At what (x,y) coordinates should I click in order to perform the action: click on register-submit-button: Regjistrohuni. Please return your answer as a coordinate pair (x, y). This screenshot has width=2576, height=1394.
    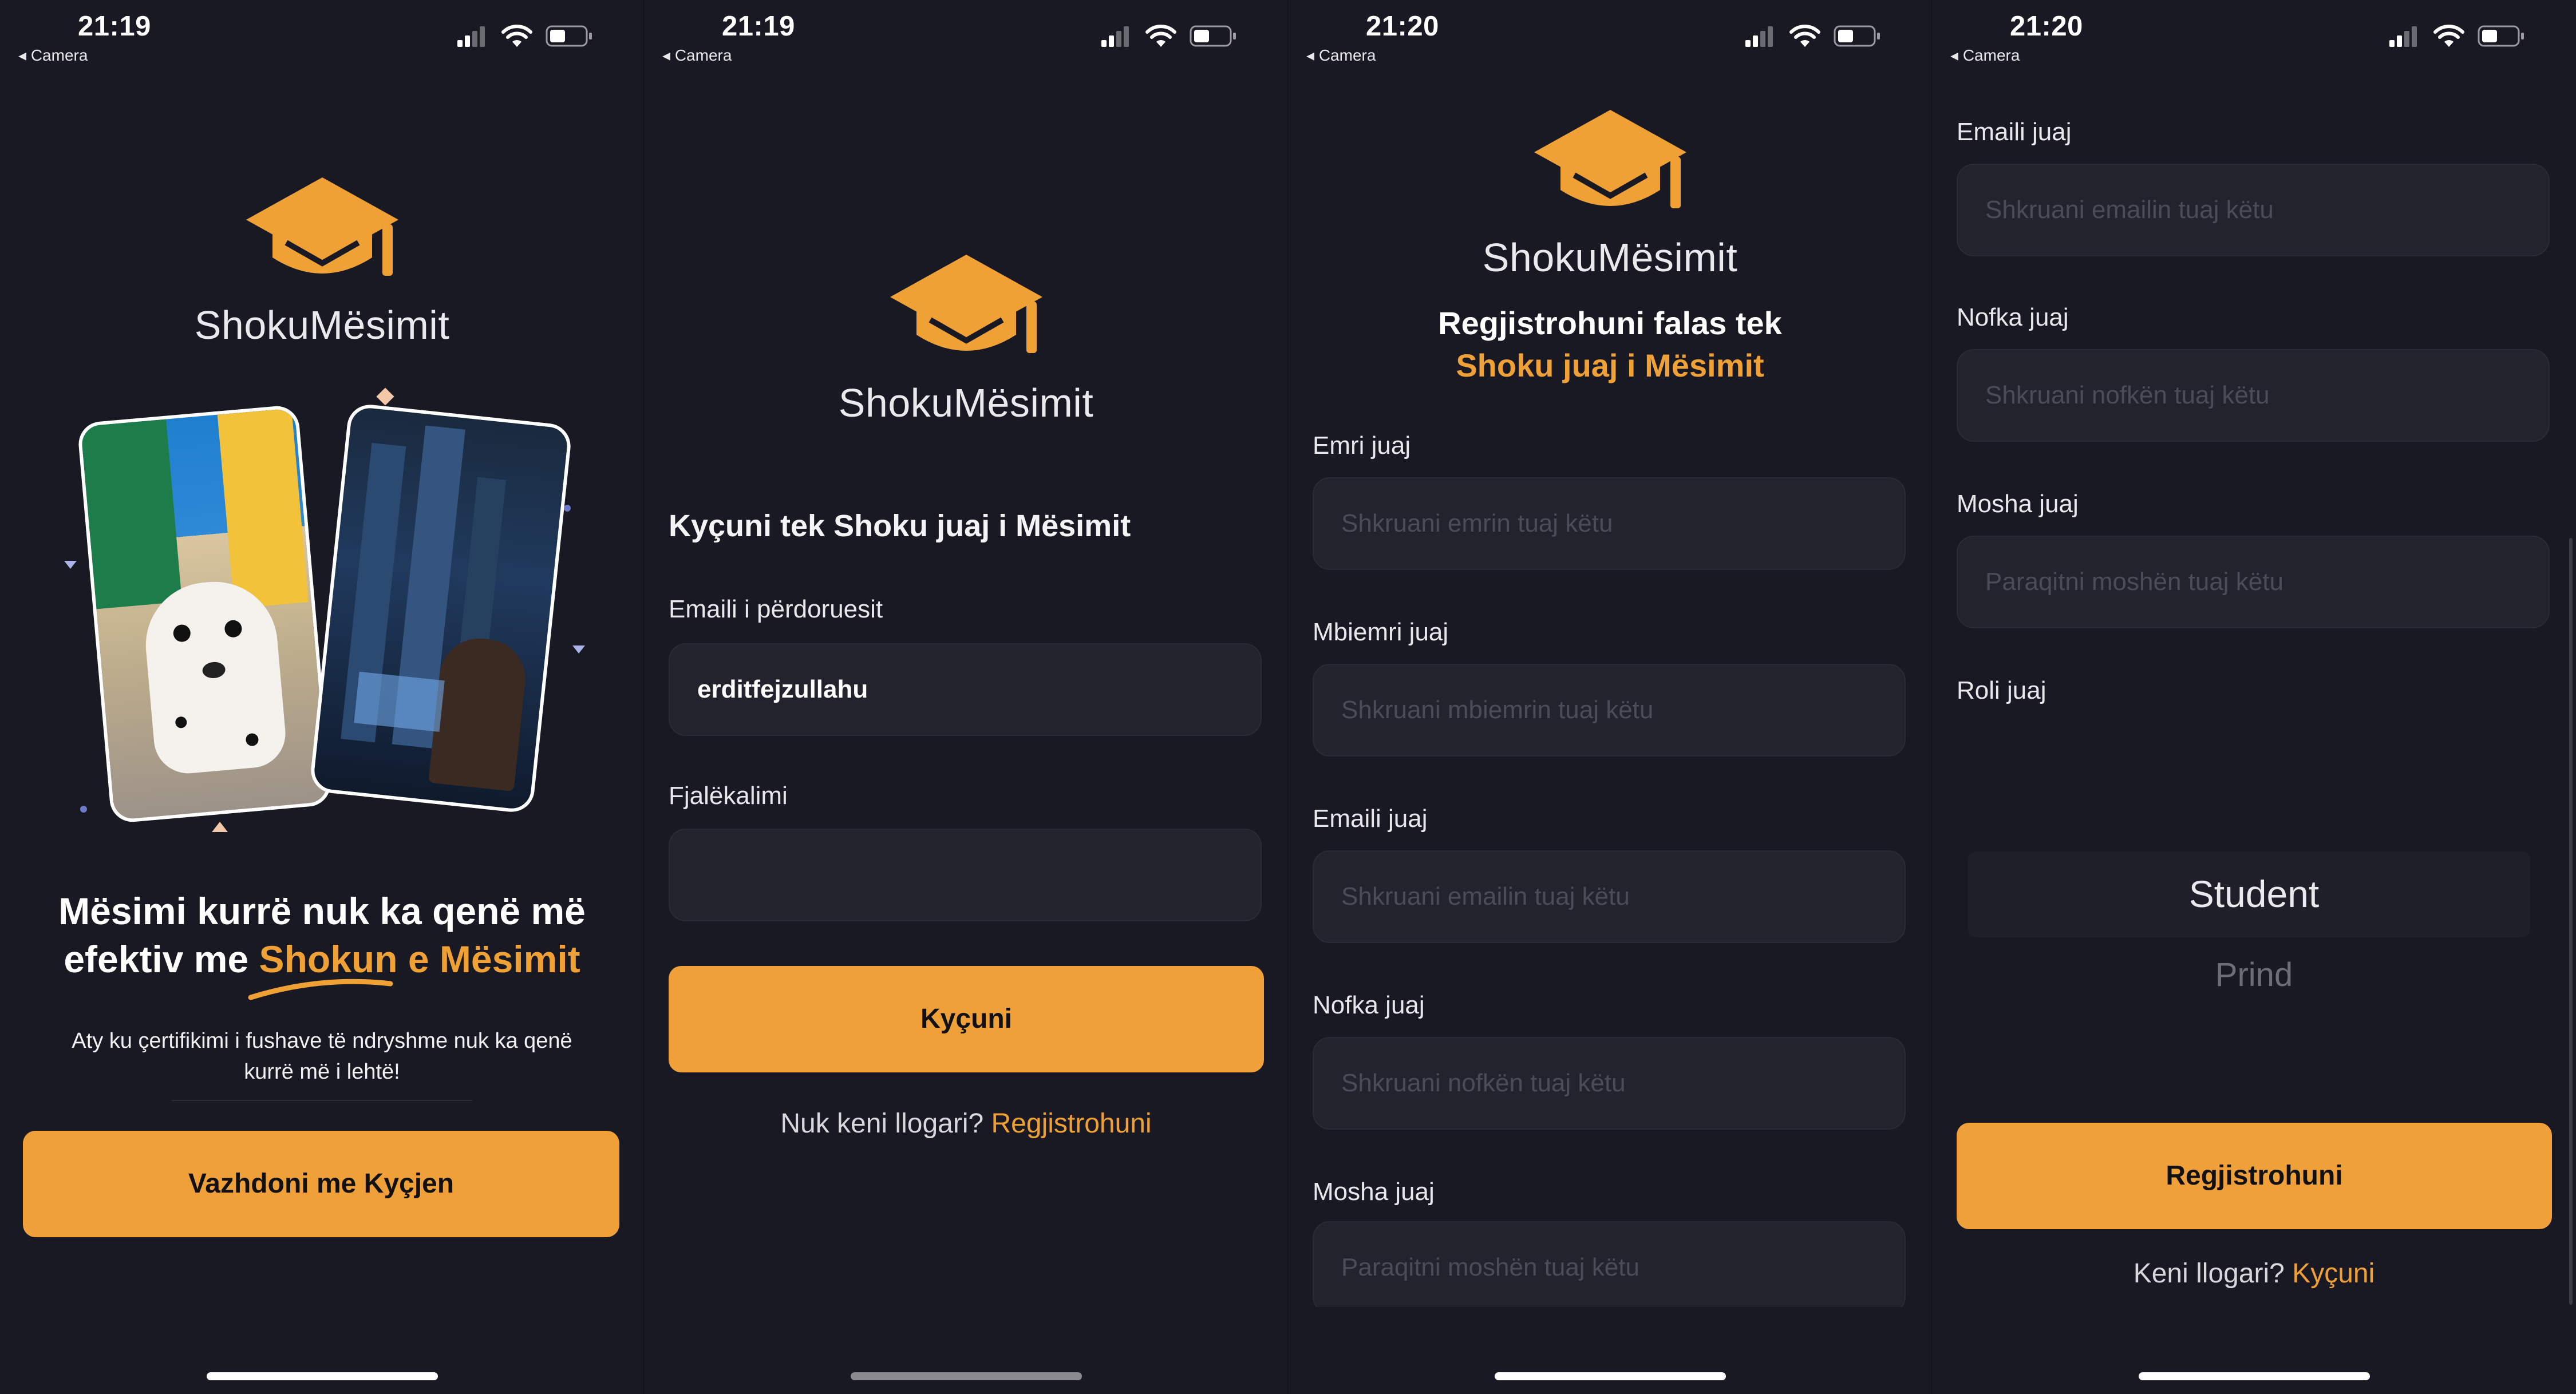
    Looking at the image, I should click on (2254, 1176).